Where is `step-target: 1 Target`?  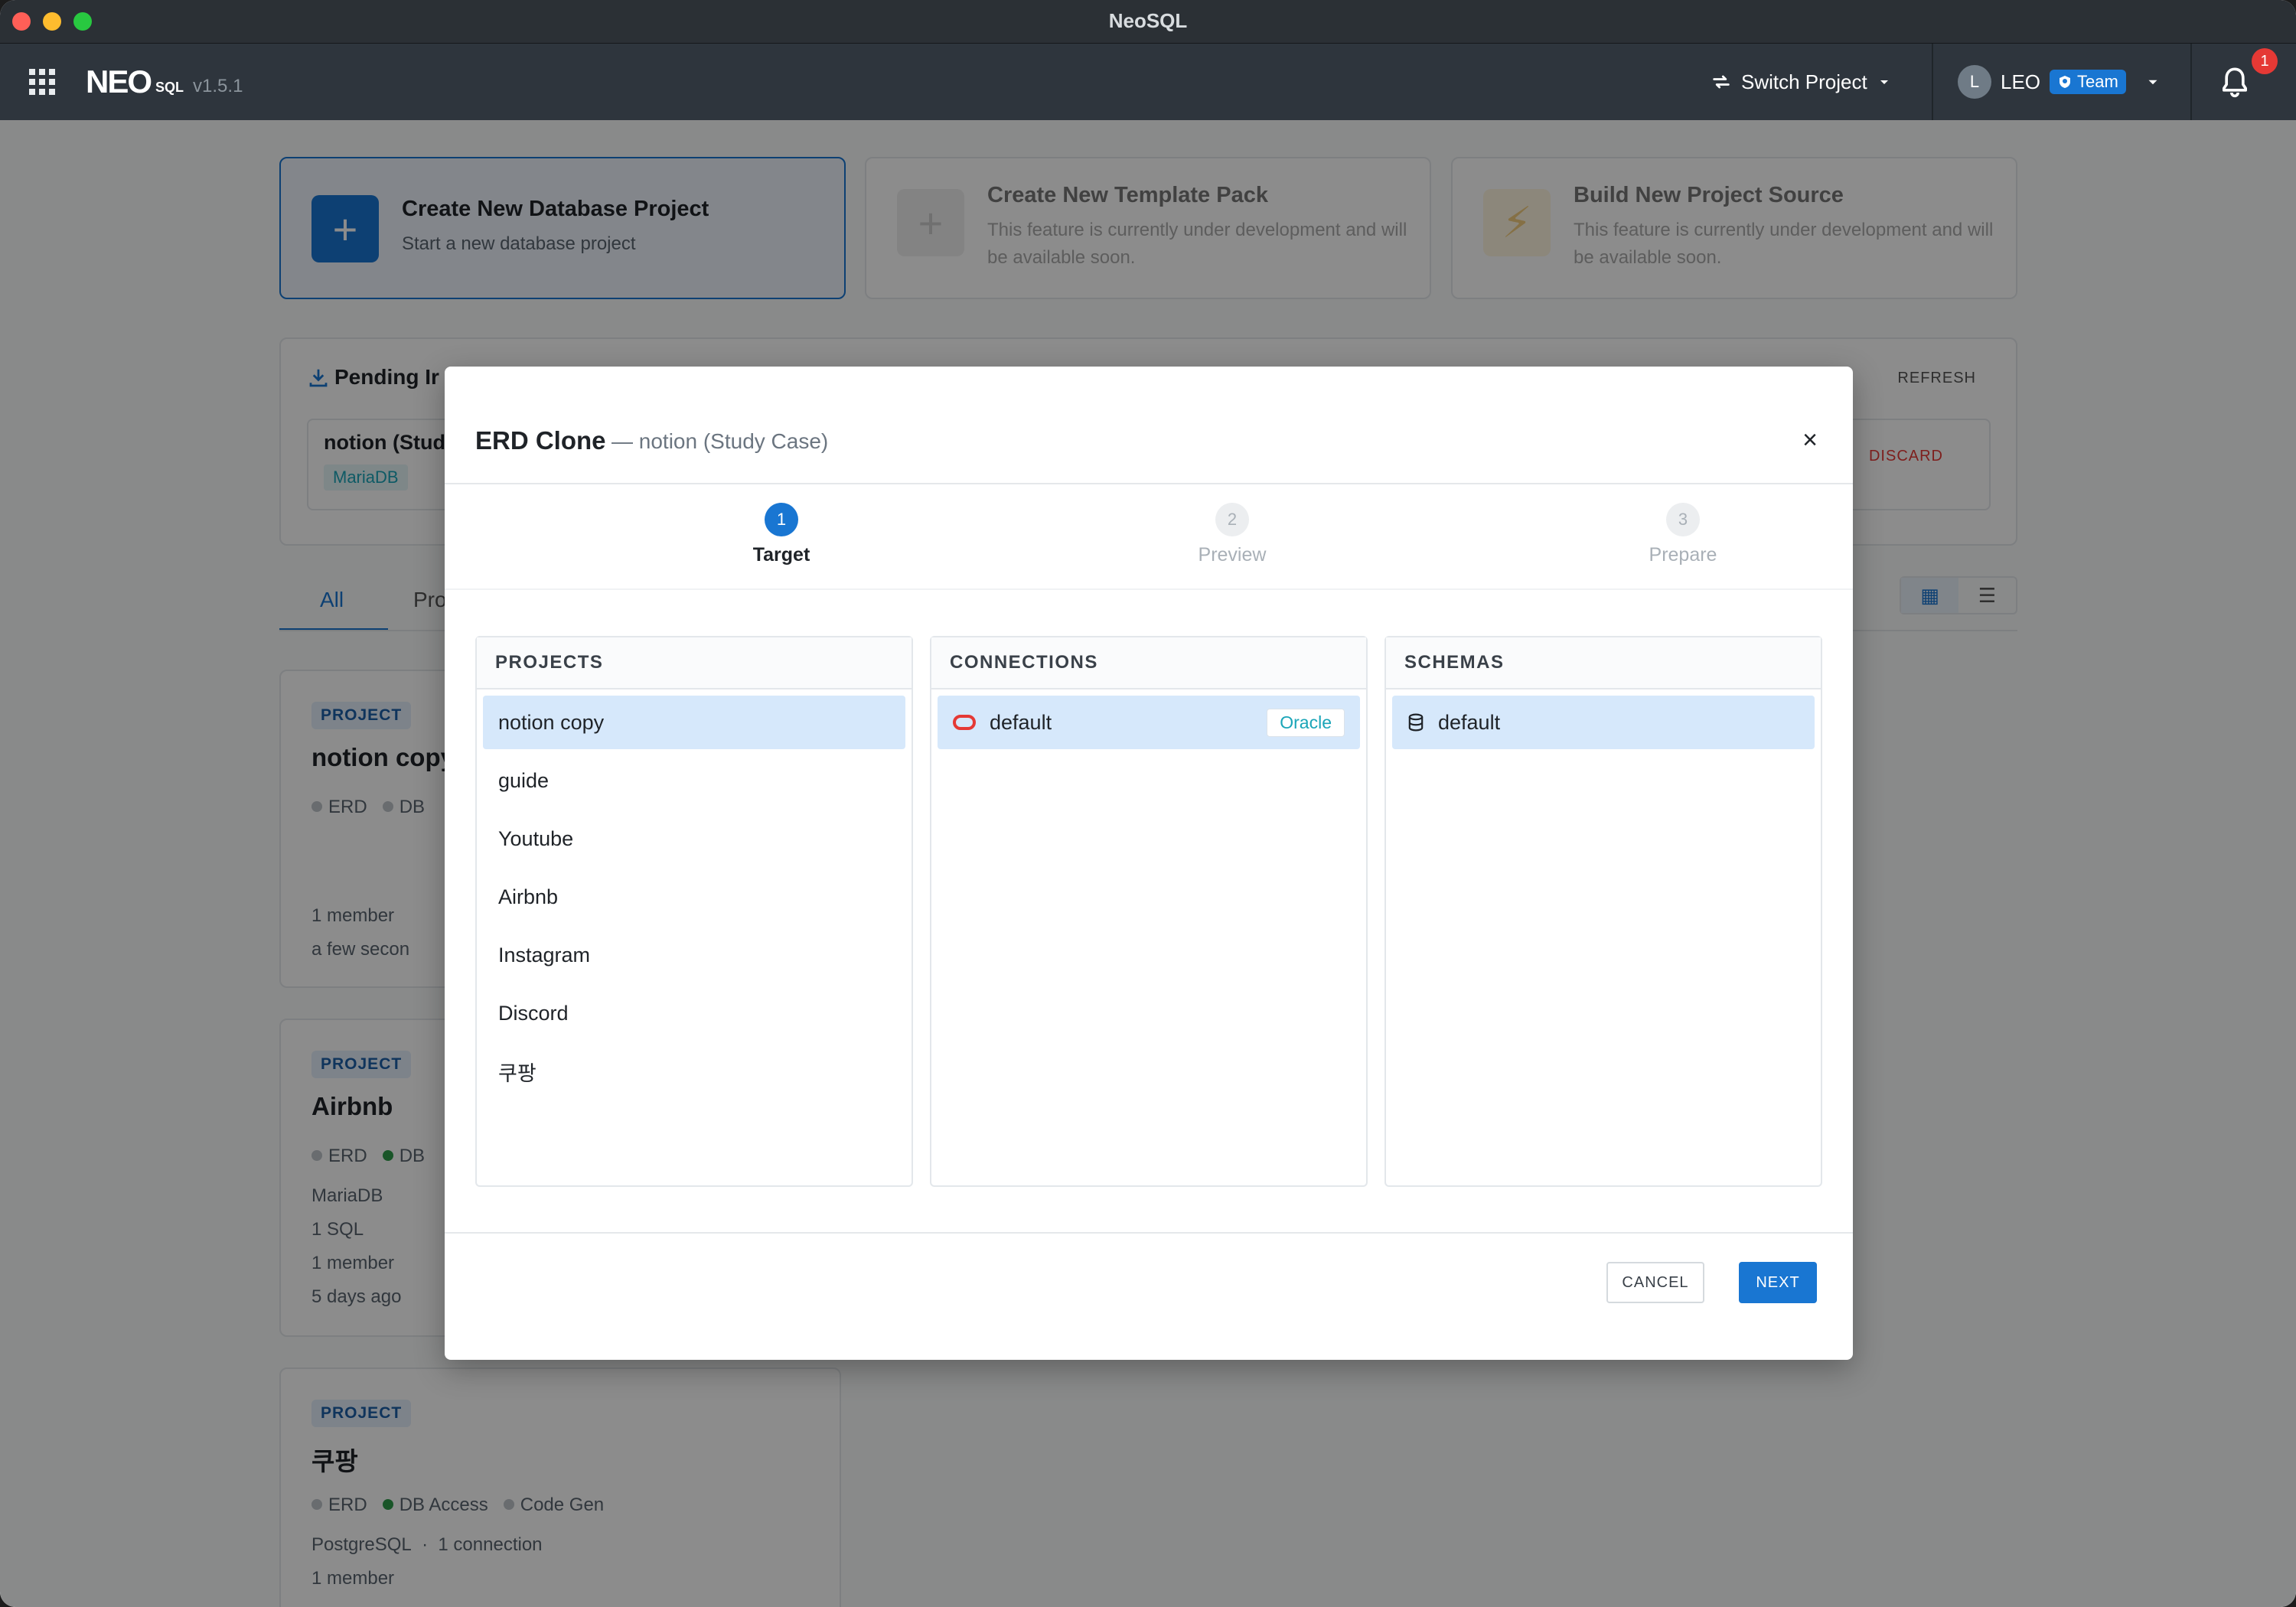 step-target: 1 Target is located at coordinates (781, 534).